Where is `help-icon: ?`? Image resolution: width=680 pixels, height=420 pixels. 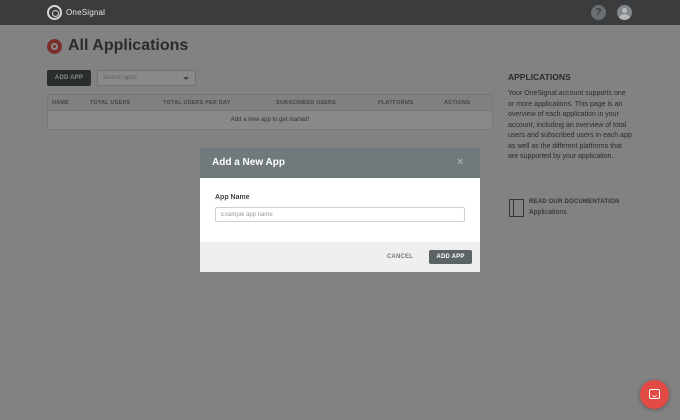 help-icon: ? is located at coordinates (598, 12).